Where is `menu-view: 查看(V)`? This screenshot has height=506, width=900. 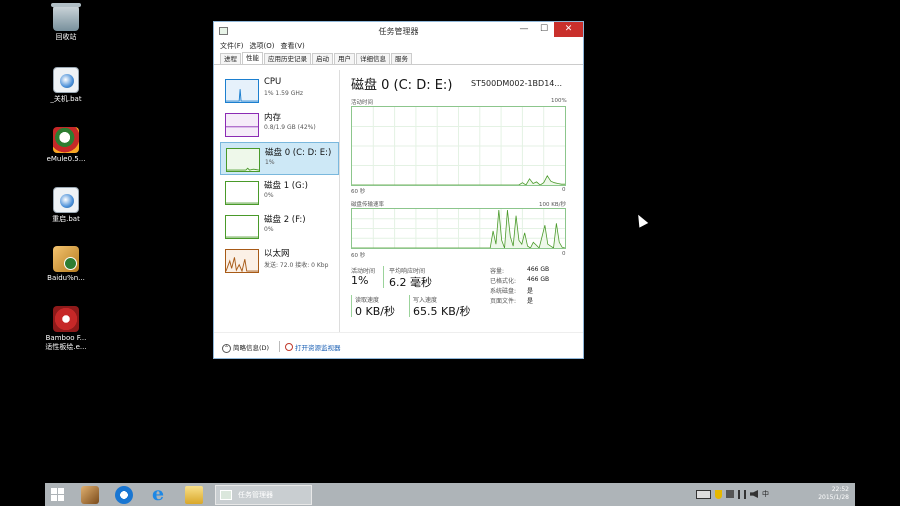
menu-view: 查看(V) is located at coordinates (292, 46).